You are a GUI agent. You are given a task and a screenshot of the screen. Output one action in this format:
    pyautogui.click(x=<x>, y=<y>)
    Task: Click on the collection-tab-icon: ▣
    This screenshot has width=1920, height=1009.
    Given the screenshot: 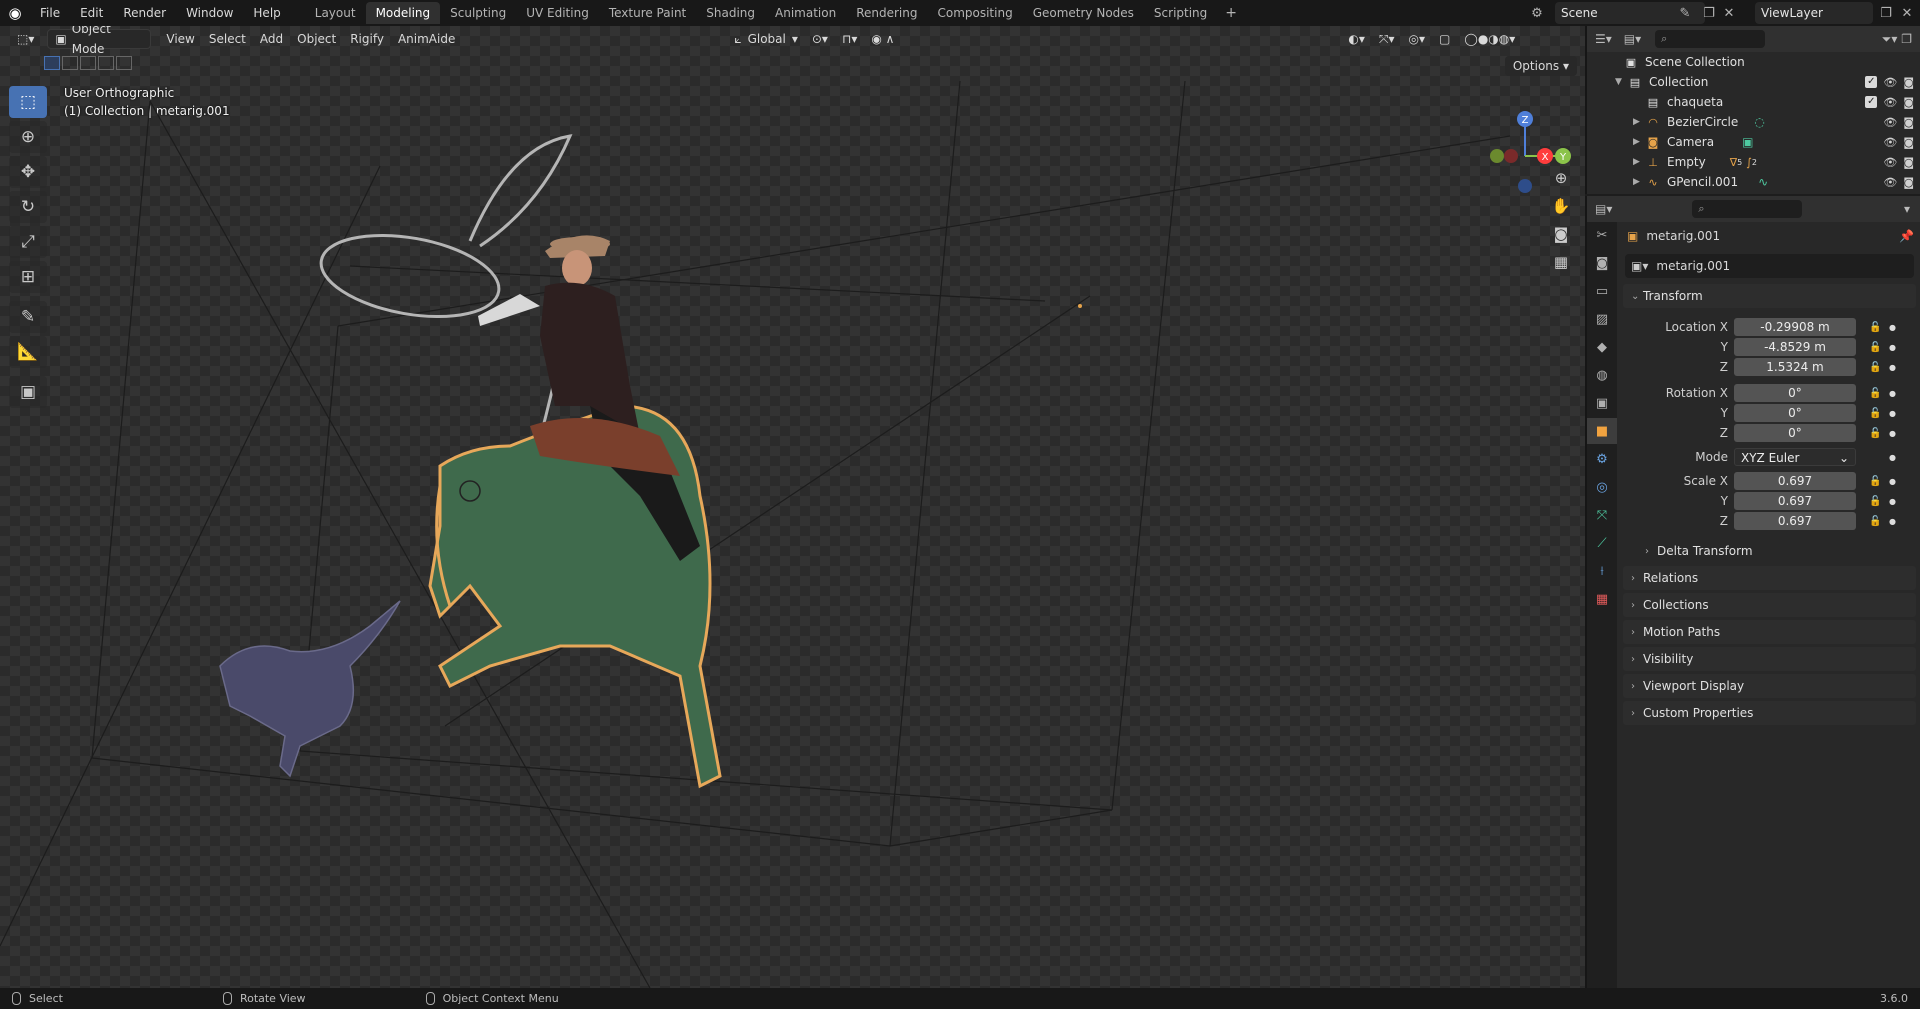 What is the action you would take?
    pyautogui.click(x=1602, y=403)
    